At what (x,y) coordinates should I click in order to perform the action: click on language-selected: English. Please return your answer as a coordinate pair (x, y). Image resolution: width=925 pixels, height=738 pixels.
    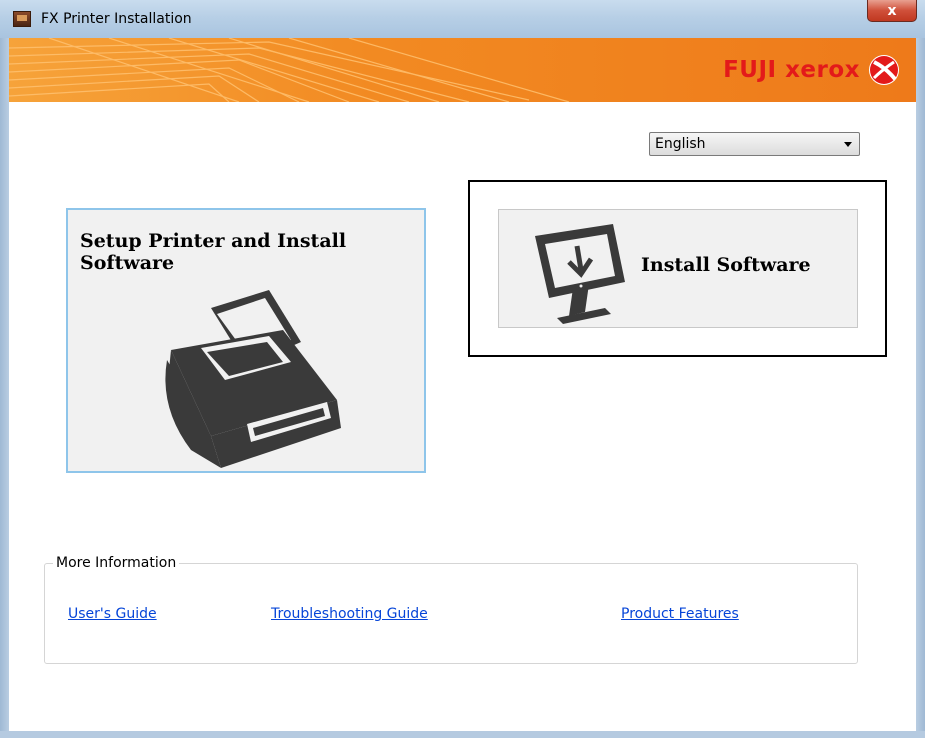
    Looking at the image, I should click on (680, 144).